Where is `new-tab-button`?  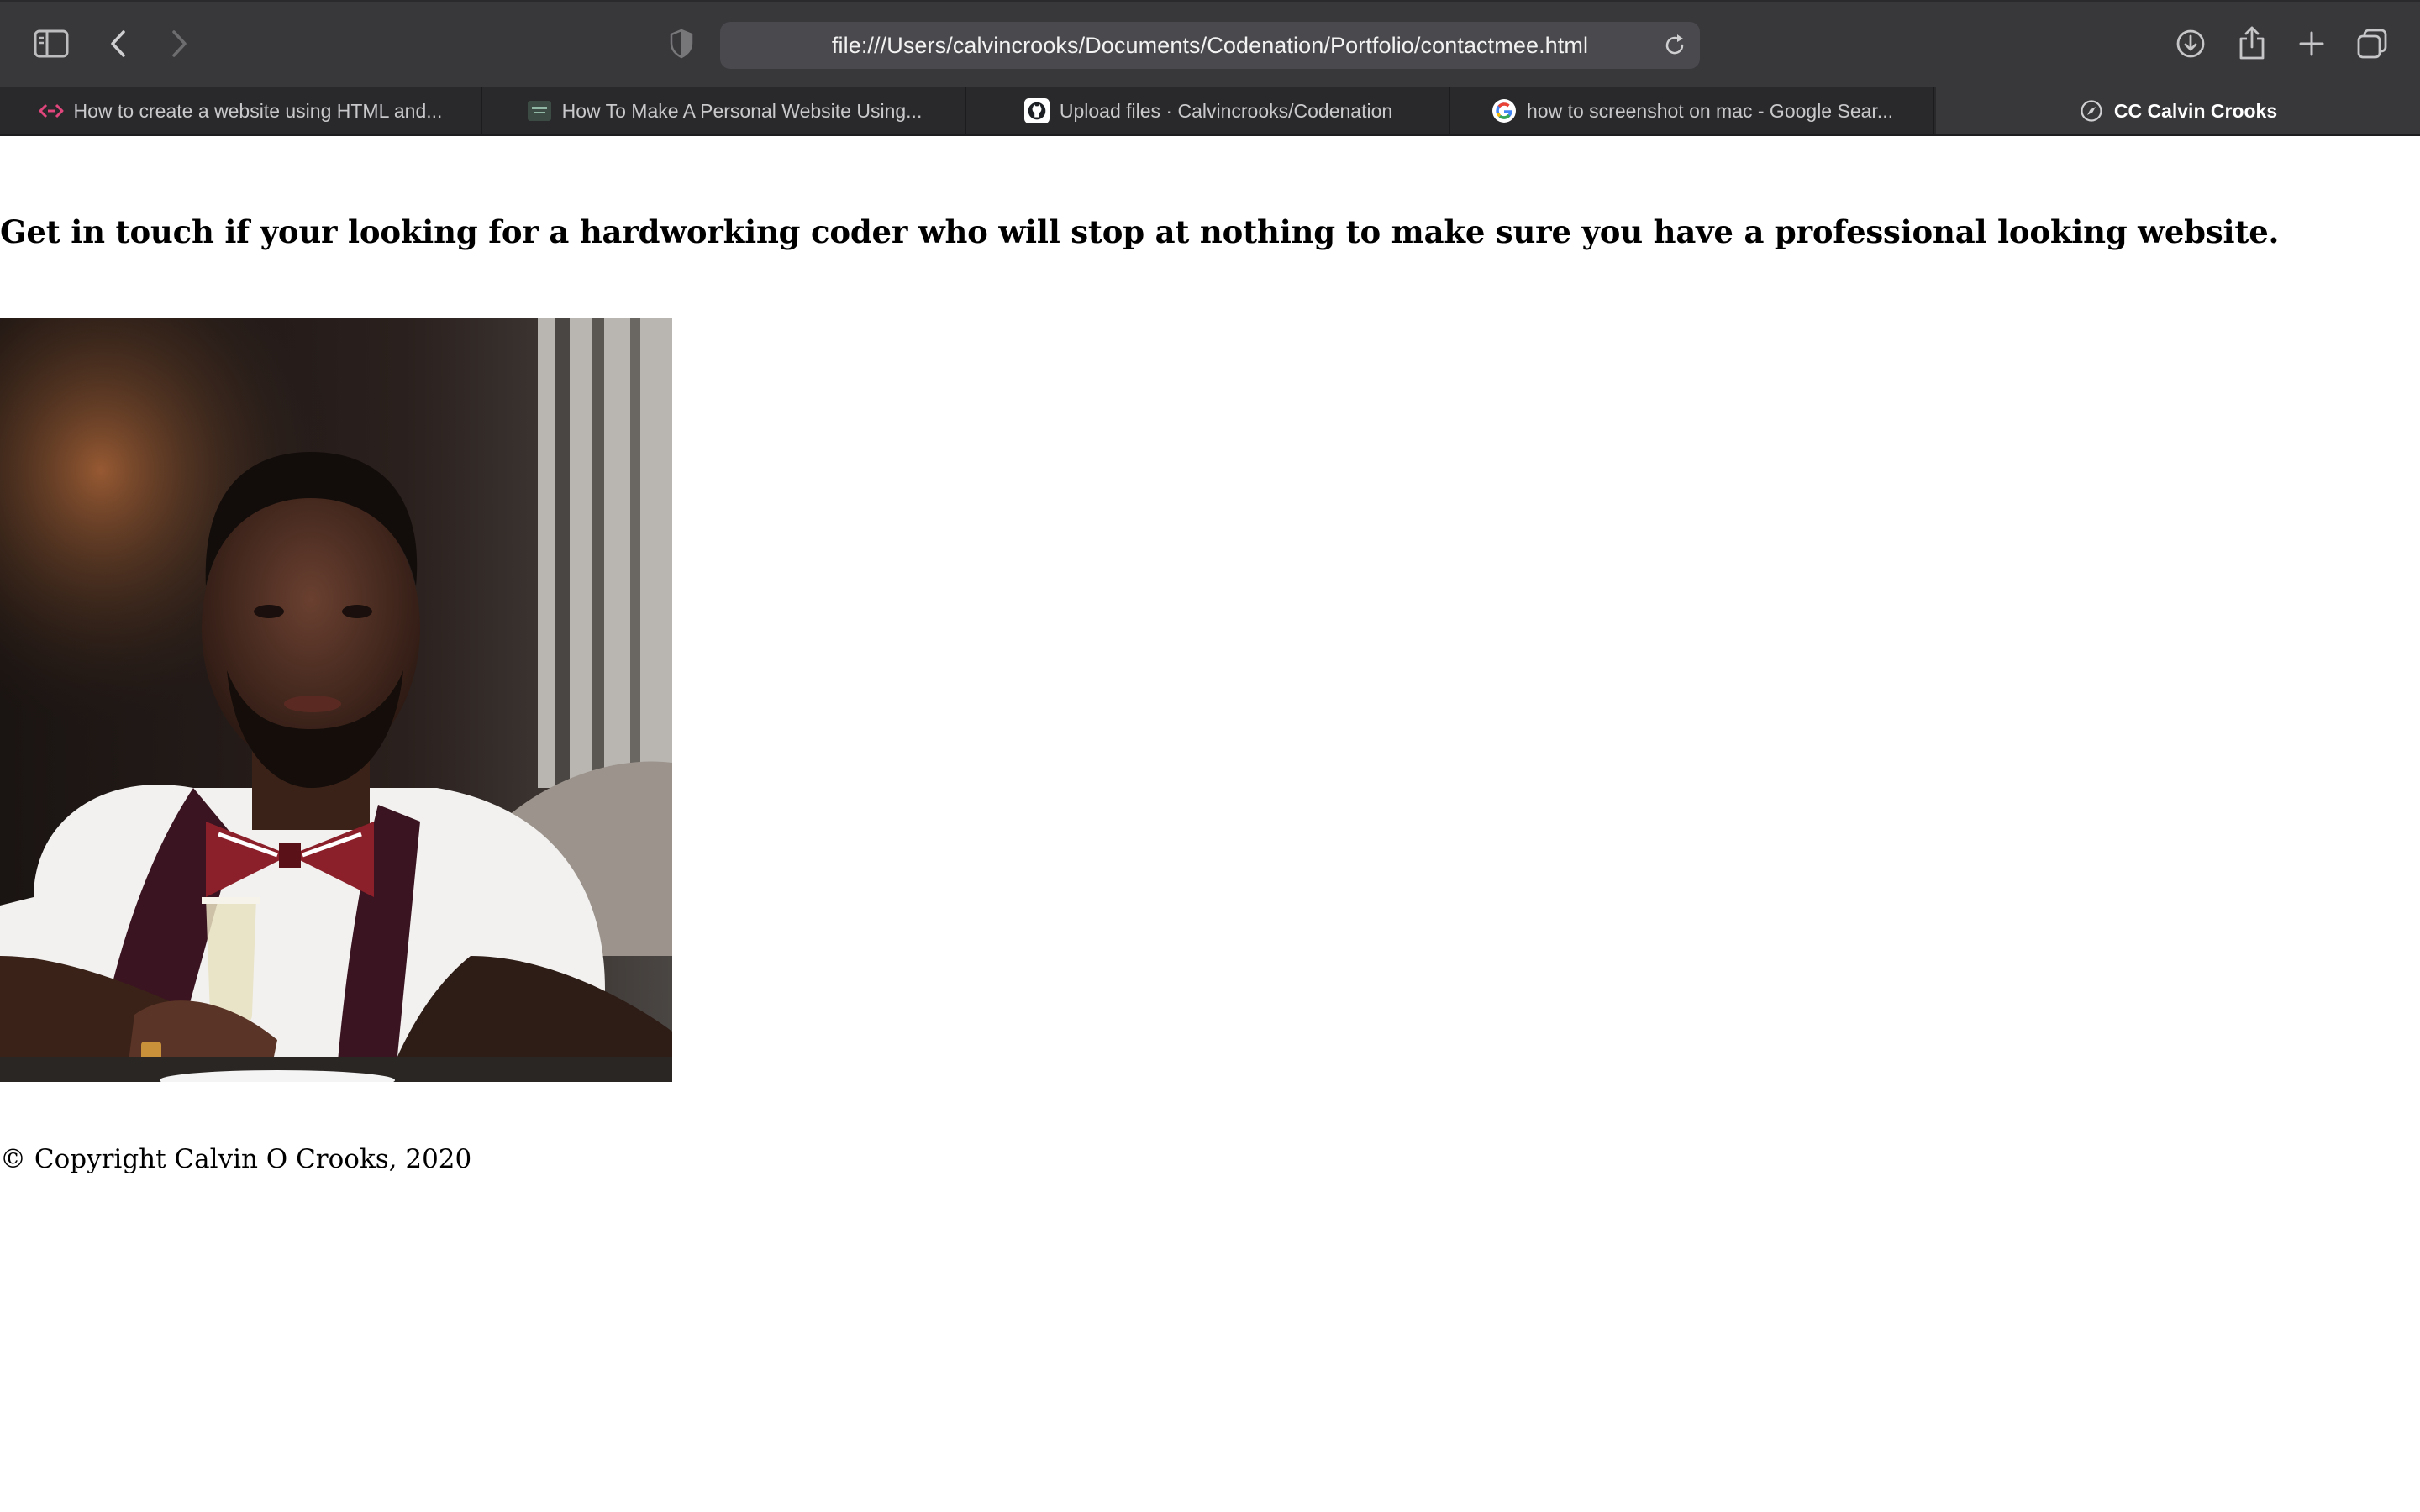
new-tab-button is located at coordinates (2312, 43).